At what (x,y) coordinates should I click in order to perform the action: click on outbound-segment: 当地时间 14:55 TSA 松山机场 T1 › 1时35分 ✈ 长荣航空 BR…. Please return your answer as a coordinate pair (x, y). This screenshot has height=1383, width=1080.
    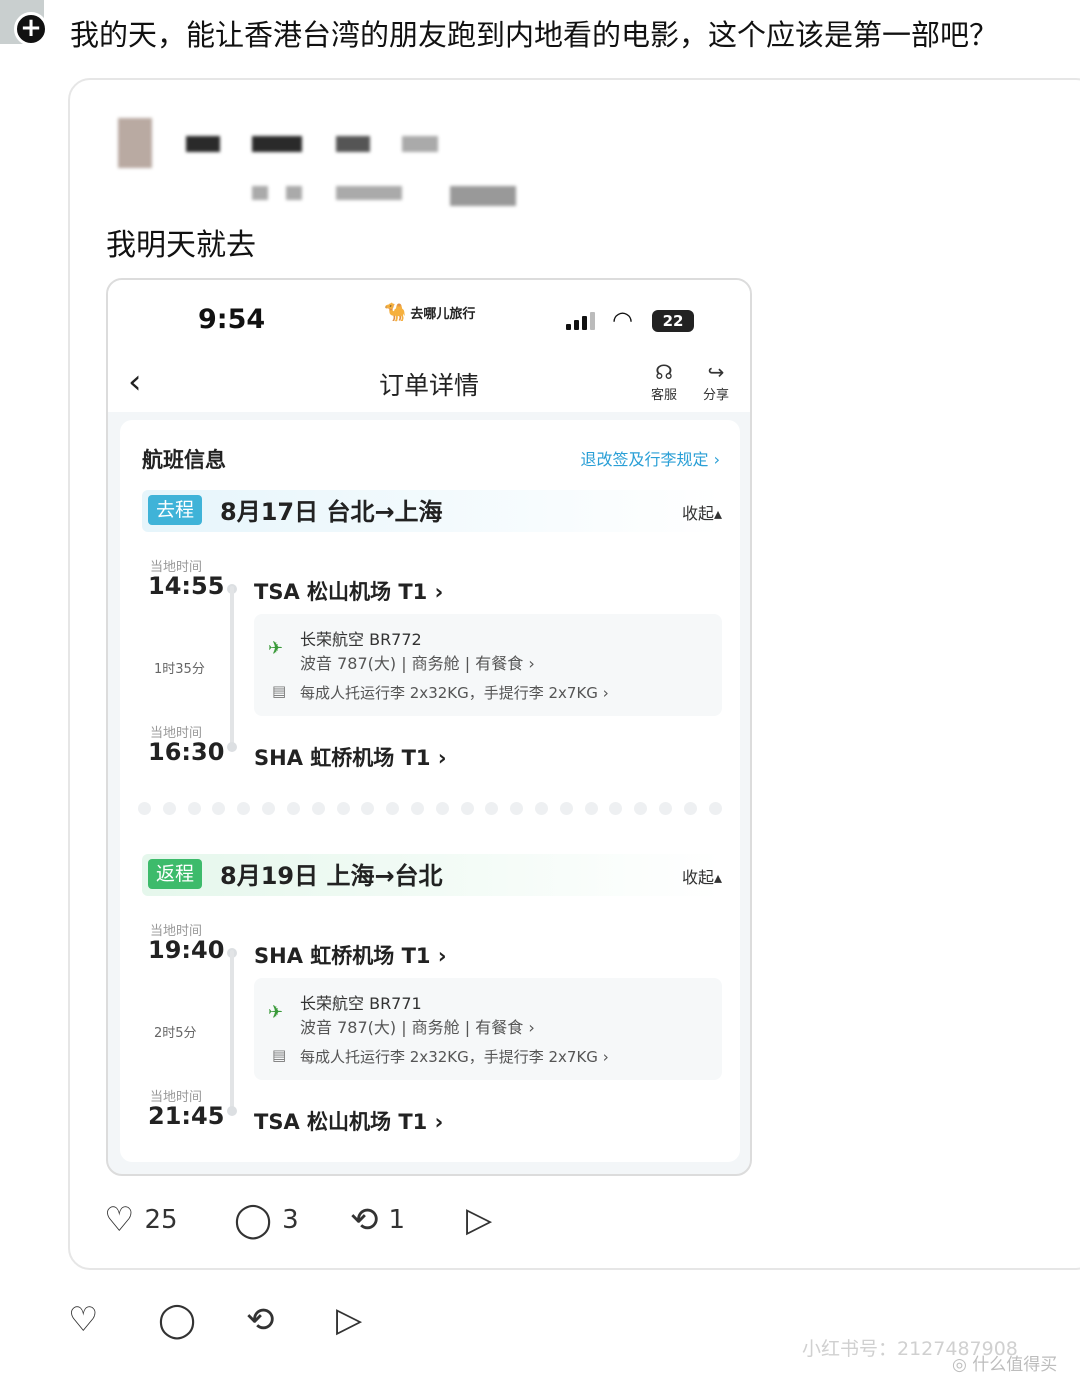
    Looking at the image, I should click on (432, 658).